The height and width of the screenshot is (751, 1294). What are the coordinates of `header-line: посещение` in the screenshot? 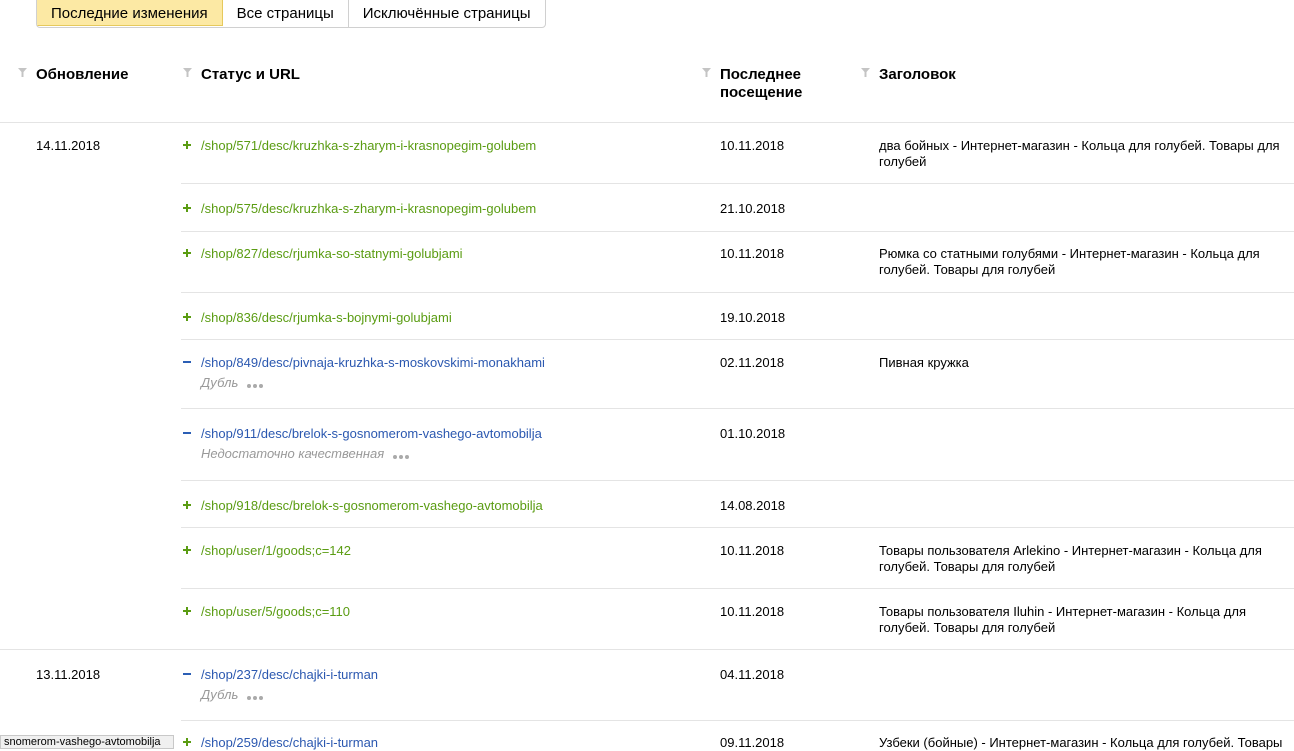 It's located at (761, 92).